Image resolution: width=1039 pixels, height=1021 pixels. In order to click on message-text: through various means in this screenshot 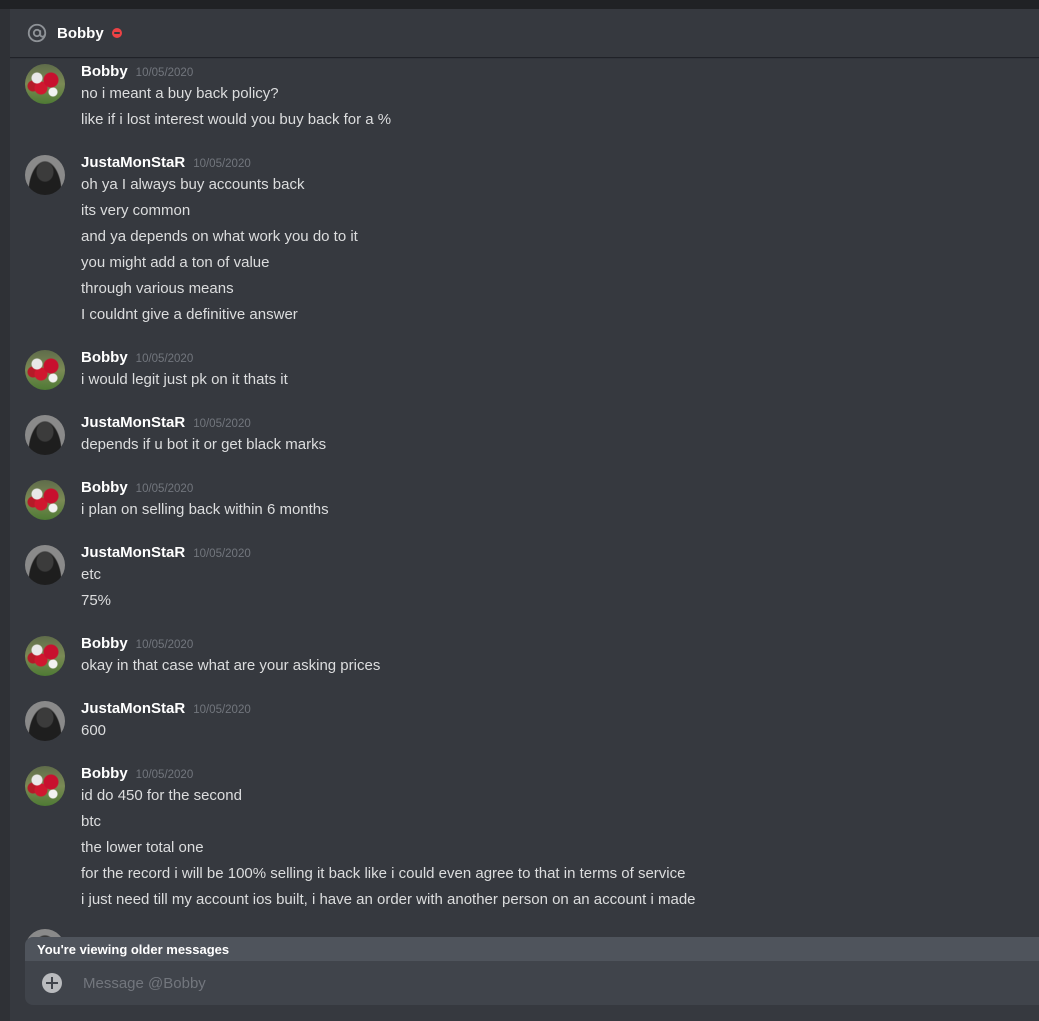, I will do `click(157, 288)`.